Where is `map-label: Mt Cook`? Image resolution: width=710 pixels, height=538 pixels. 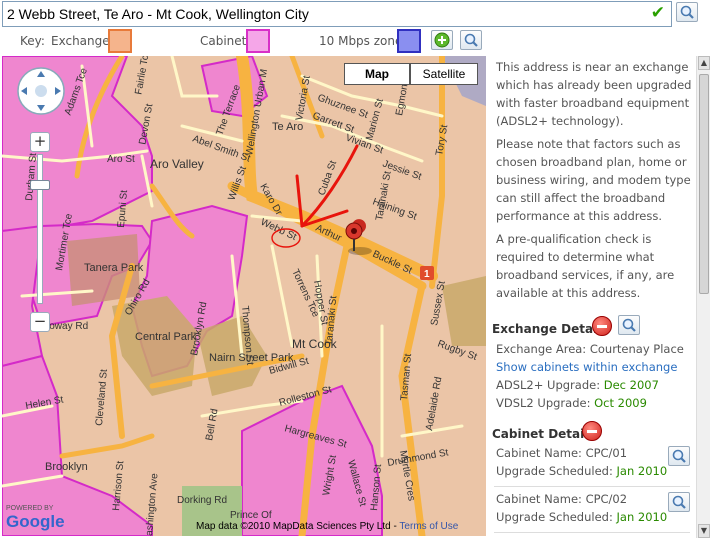 map-label: Mt Cook is located at coordinates (315, 344).